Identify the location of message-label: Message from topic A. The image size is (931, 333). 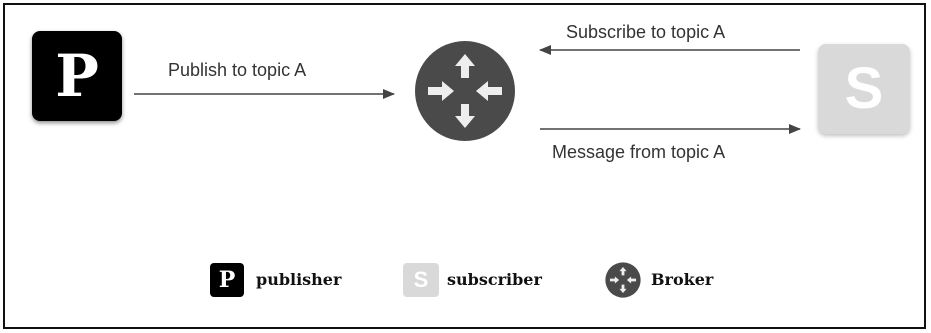
(639, 152).